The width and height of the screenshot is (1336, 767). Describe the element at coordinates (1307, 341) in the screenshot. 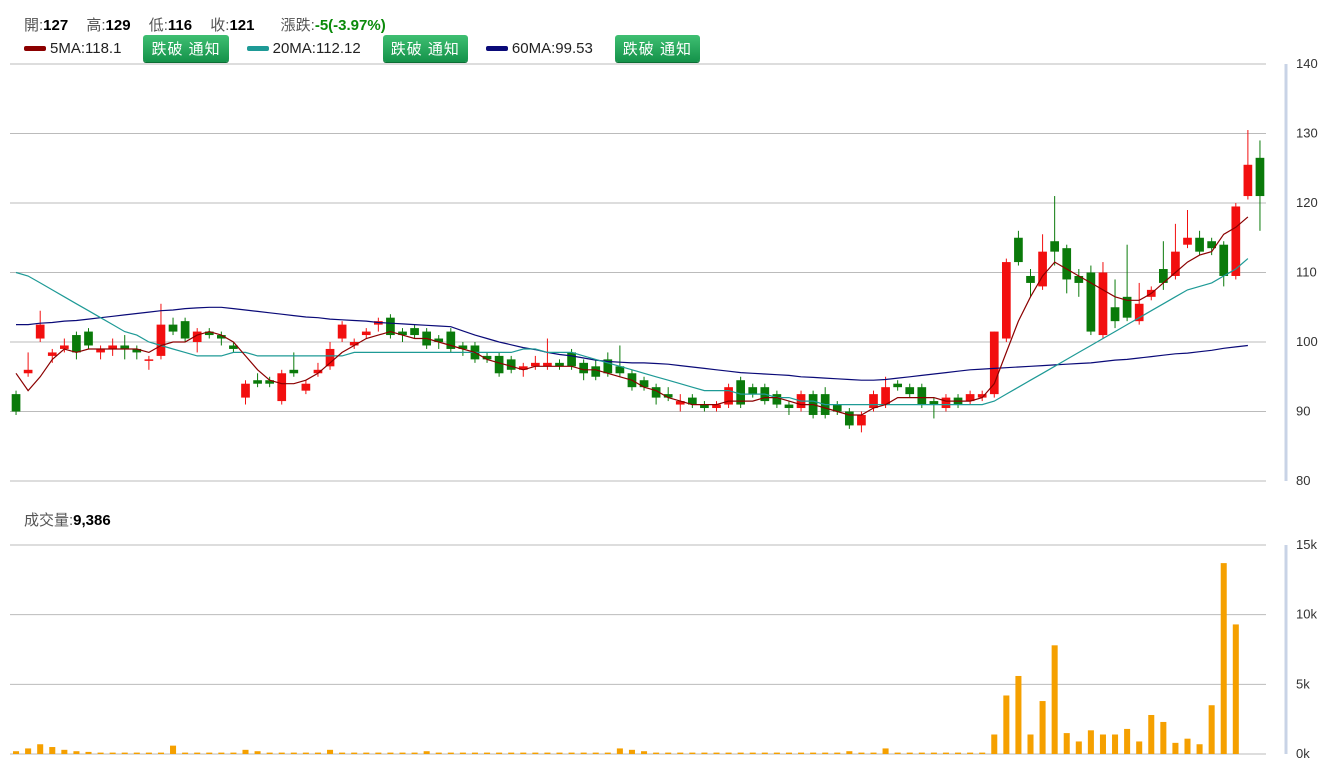

I see `price-tick-label: 100` at that location.